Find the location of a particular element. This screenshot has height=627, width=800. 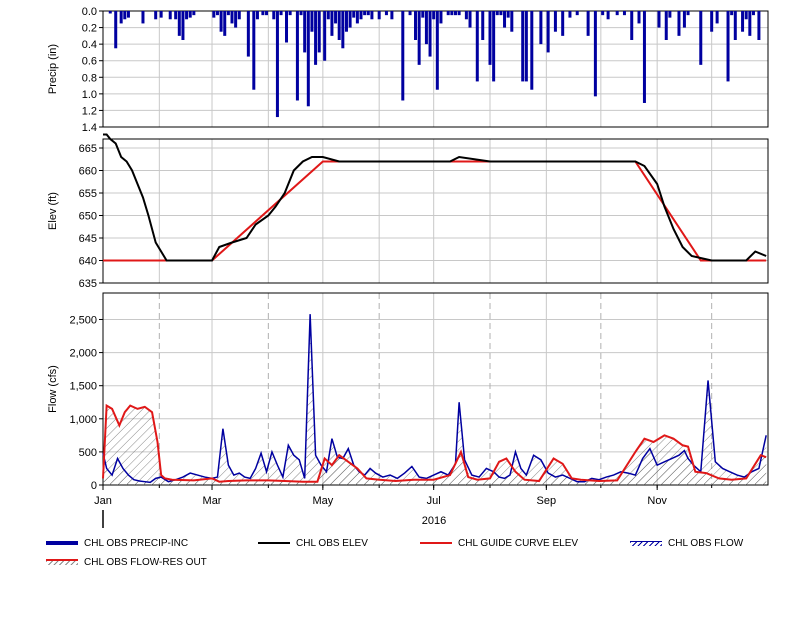

y-axis-title: Flow (cfs) is located at coordinates (53, 389).